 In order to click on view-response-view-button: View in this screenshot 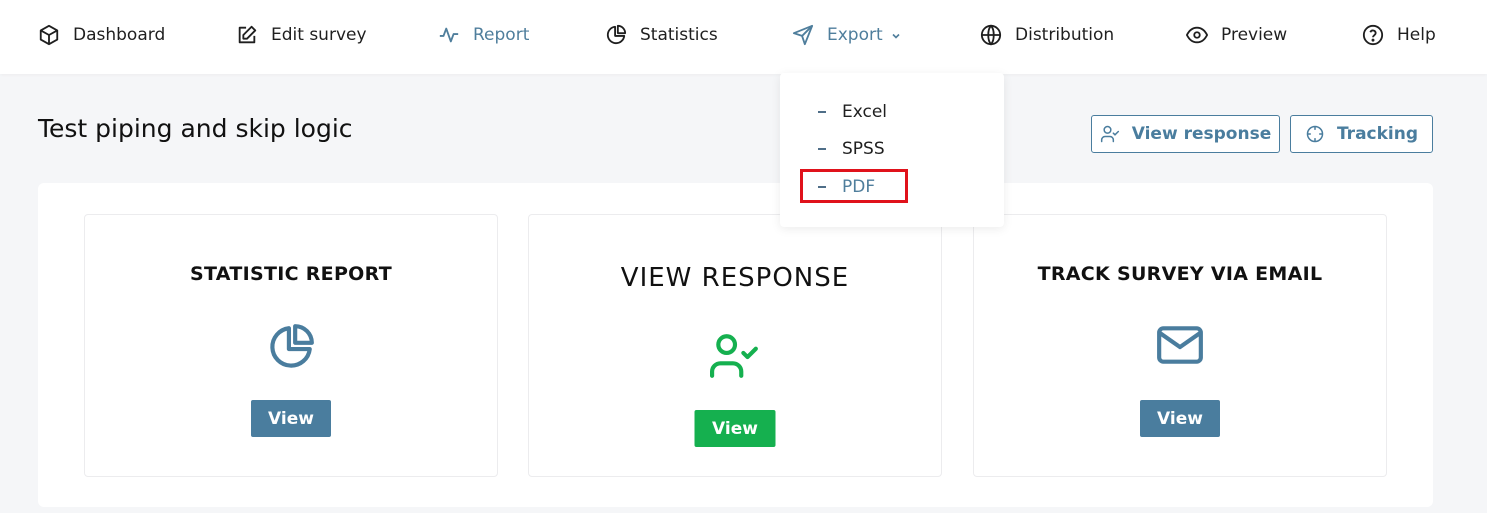, I will do `click(735, 428)`.